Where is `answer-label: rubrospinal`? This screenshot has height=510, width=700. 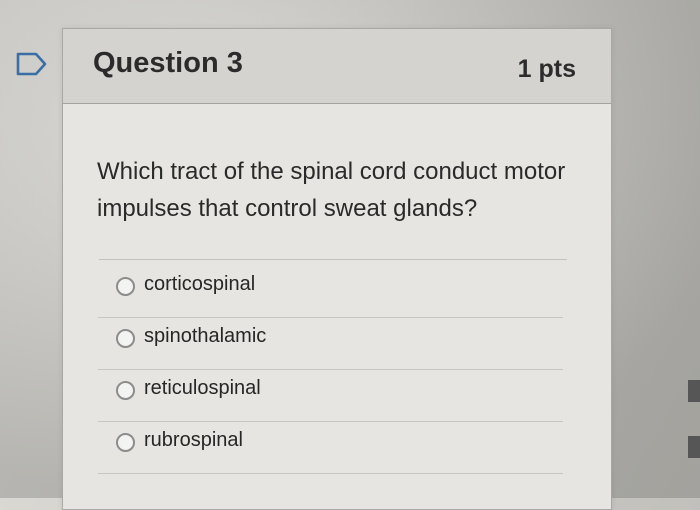
answer-label: rubrospinal is located at coordinates (193, 440).